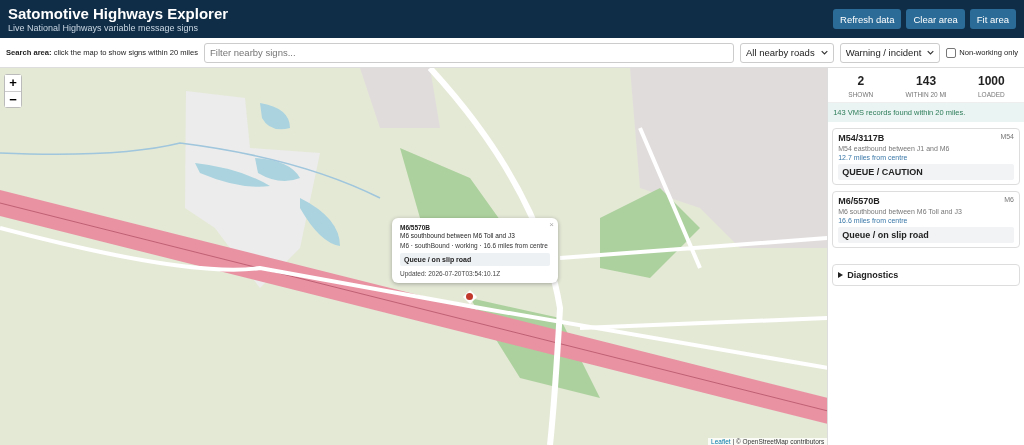 This screenshot has width=1024, height=445. Describe the element at coordinates (890, 52) in the screenshot. I see `filter-dropdown: Warning / incident` at that location.